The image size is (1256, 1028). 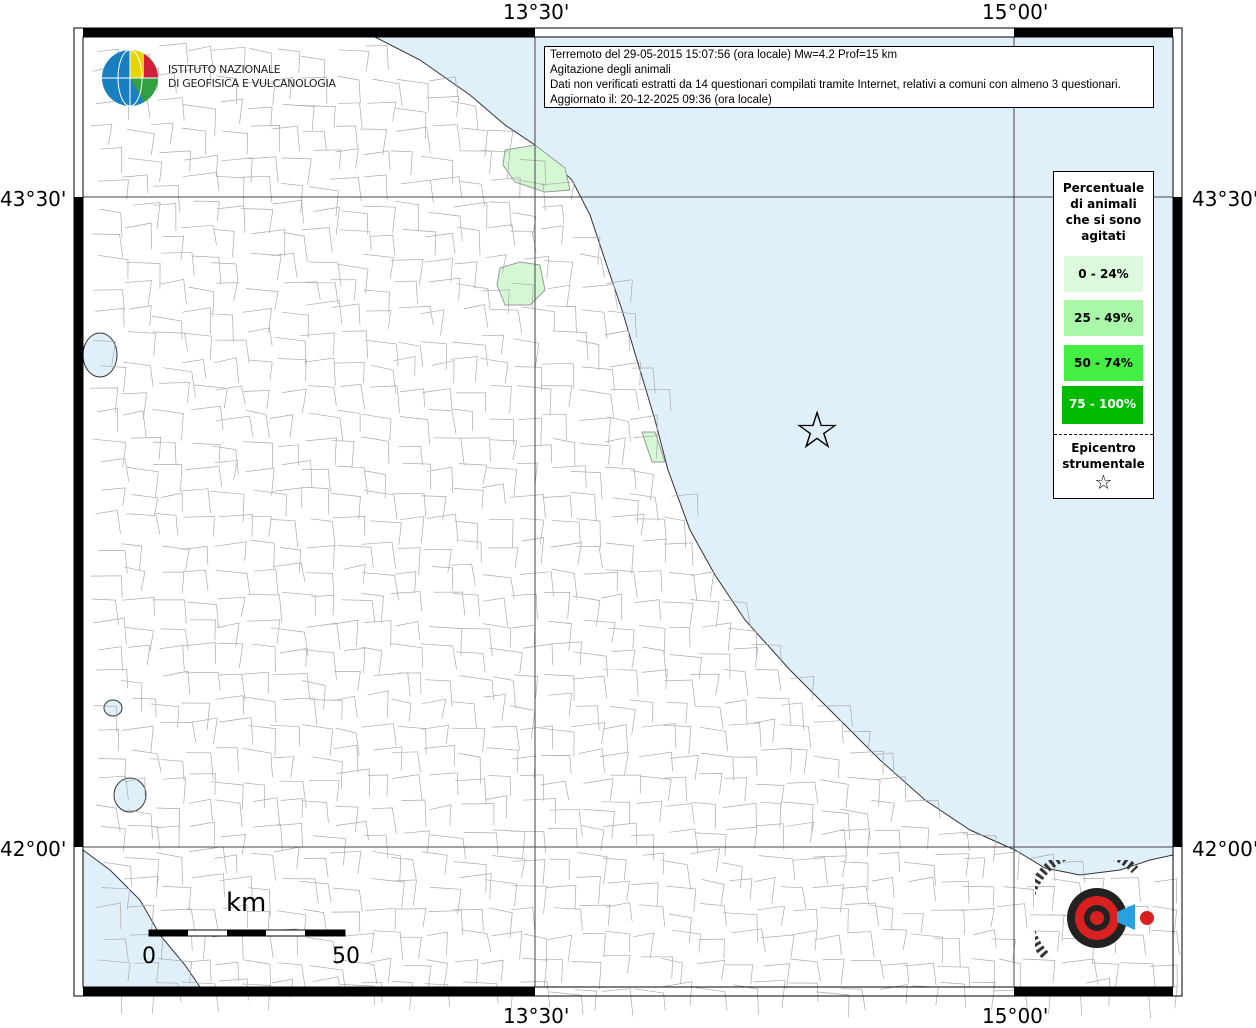 What do you see at coordinates (1103, 448) in the screenshot?
I see `legend-epicenter-line: Epicentro` at bounding box center [1103, 448].